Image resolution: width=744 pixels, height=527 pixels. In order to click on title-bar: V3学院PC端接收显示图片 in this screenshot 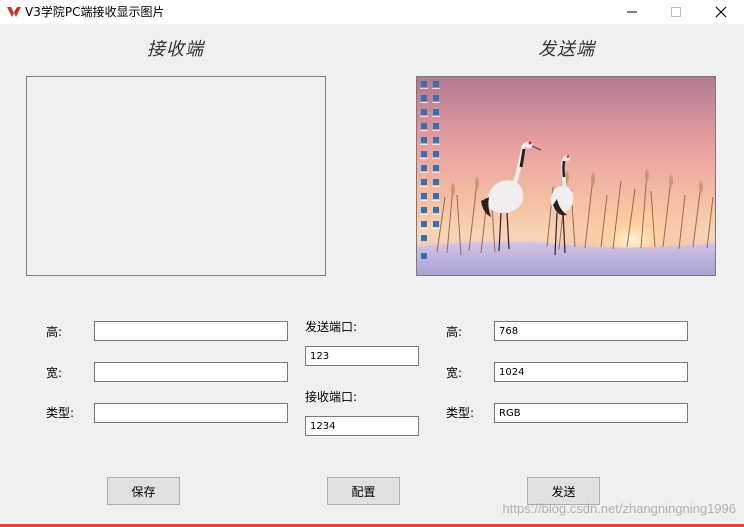, I will do `click(372, 12)`.